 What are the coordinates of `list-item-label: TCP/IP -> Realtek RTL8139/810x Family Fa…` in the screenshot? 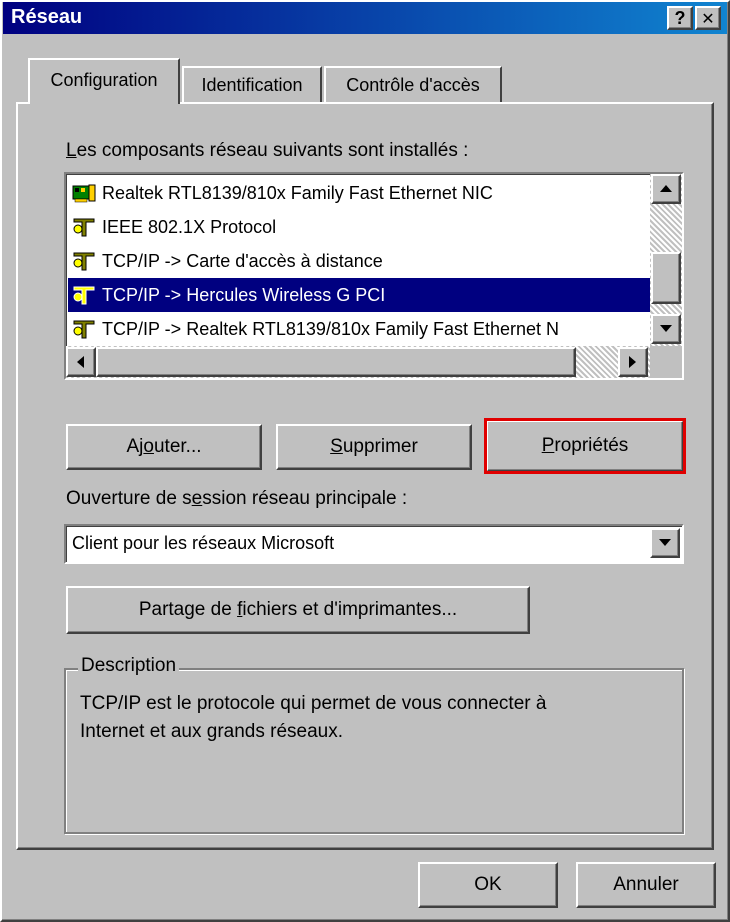 It's located at (331, 329).